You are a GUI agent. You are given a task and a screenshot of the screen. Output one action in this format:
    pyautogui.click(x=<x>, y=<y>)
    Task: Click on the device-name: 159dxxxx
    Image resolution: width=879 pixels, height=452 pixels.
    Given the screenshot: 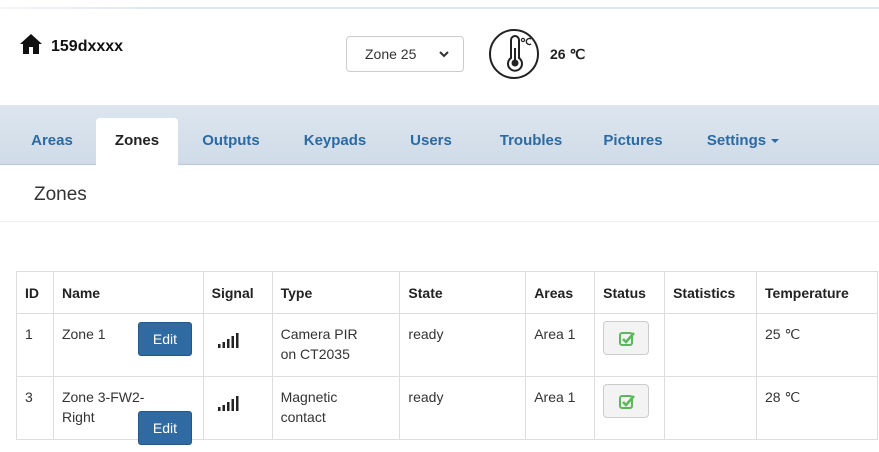 What is the action you would take?
    pyautogui.click(x=87, y=46)
    